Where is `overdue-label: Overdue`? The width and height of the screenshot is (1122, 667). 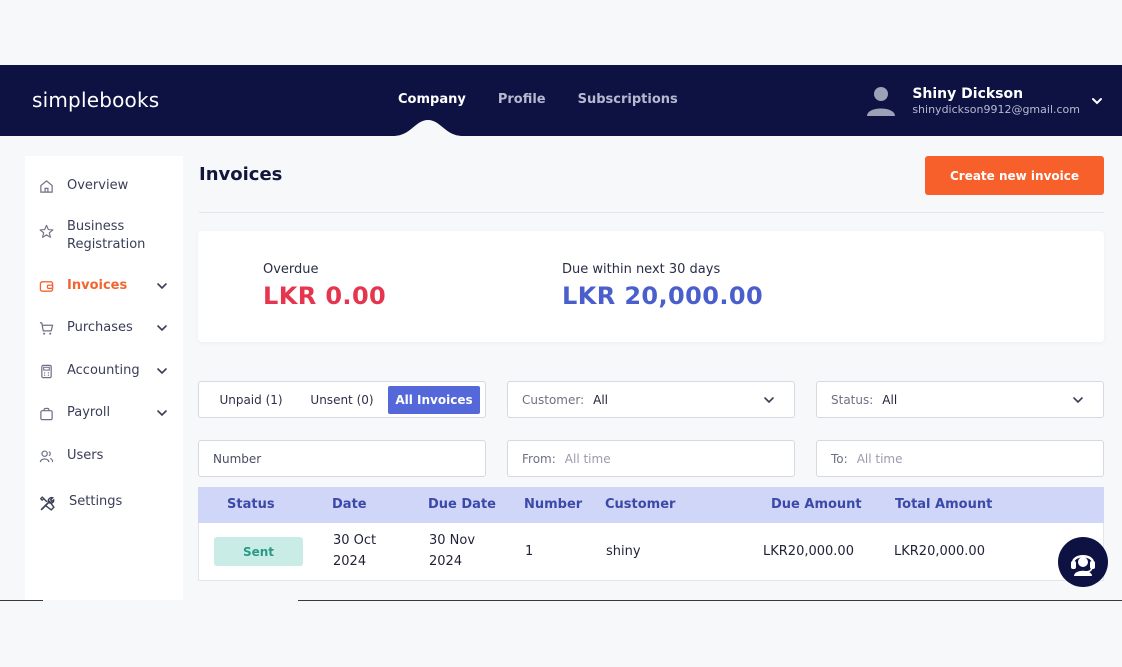
overdue-label: Overdue is located at coordinates (291, 269).